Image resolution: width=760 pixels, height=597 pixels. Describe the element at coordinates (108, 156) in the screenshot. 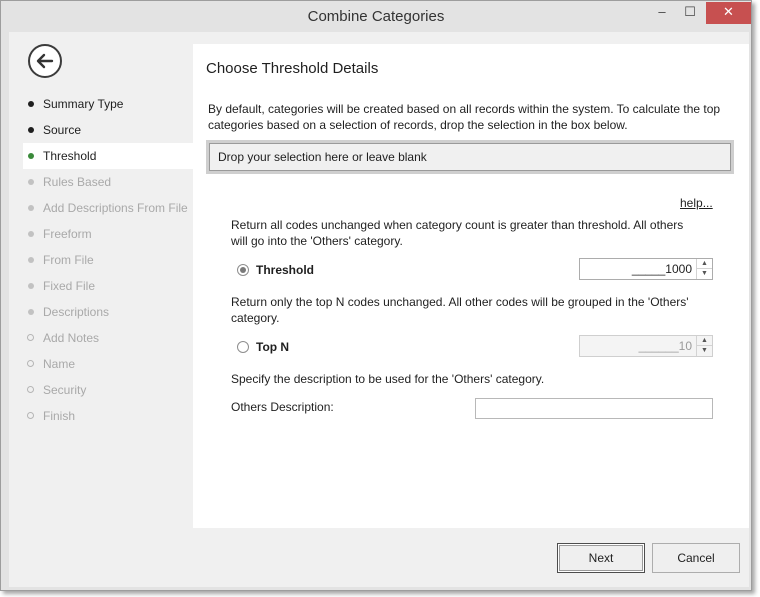

I see `sidebar-item-threshold: Threshold` at that location.